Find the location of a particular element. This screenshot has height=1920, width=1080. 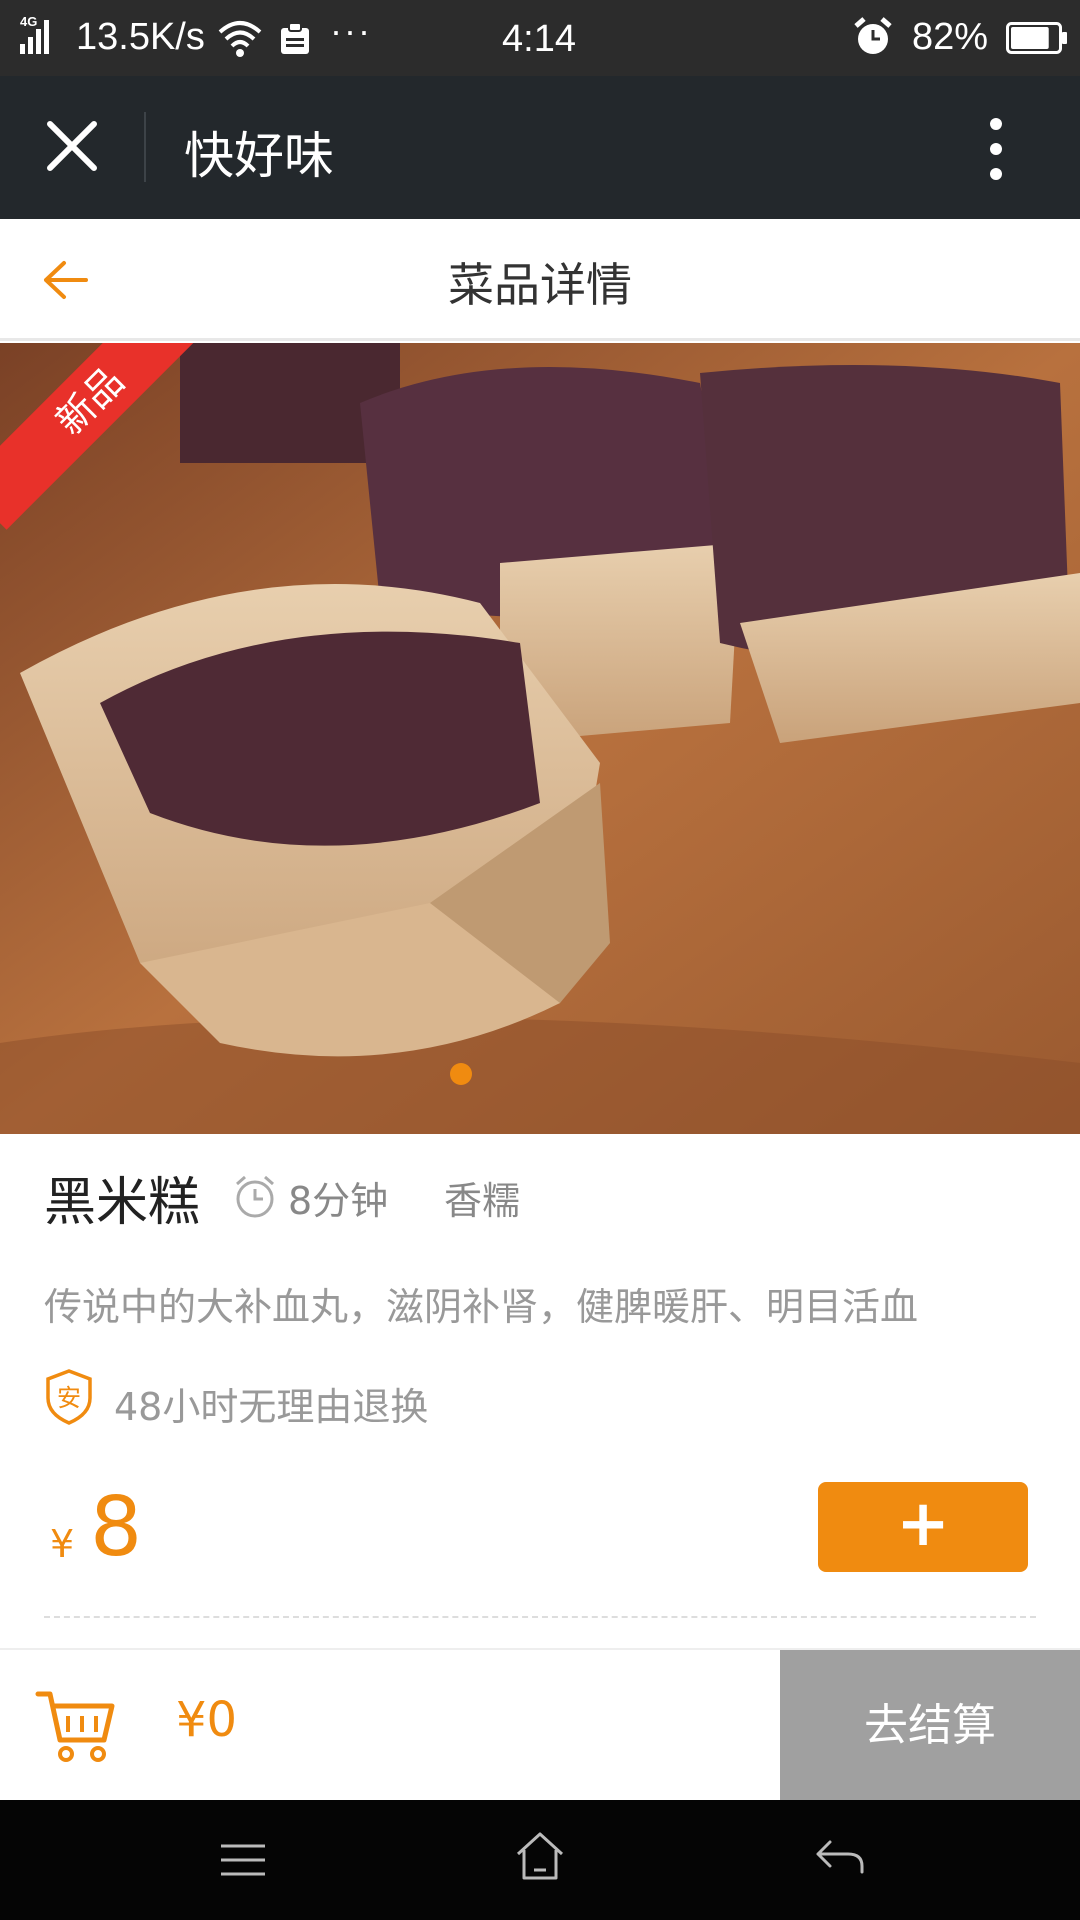

cook-time: 8分钟 is located at coordinates (338, 1201).